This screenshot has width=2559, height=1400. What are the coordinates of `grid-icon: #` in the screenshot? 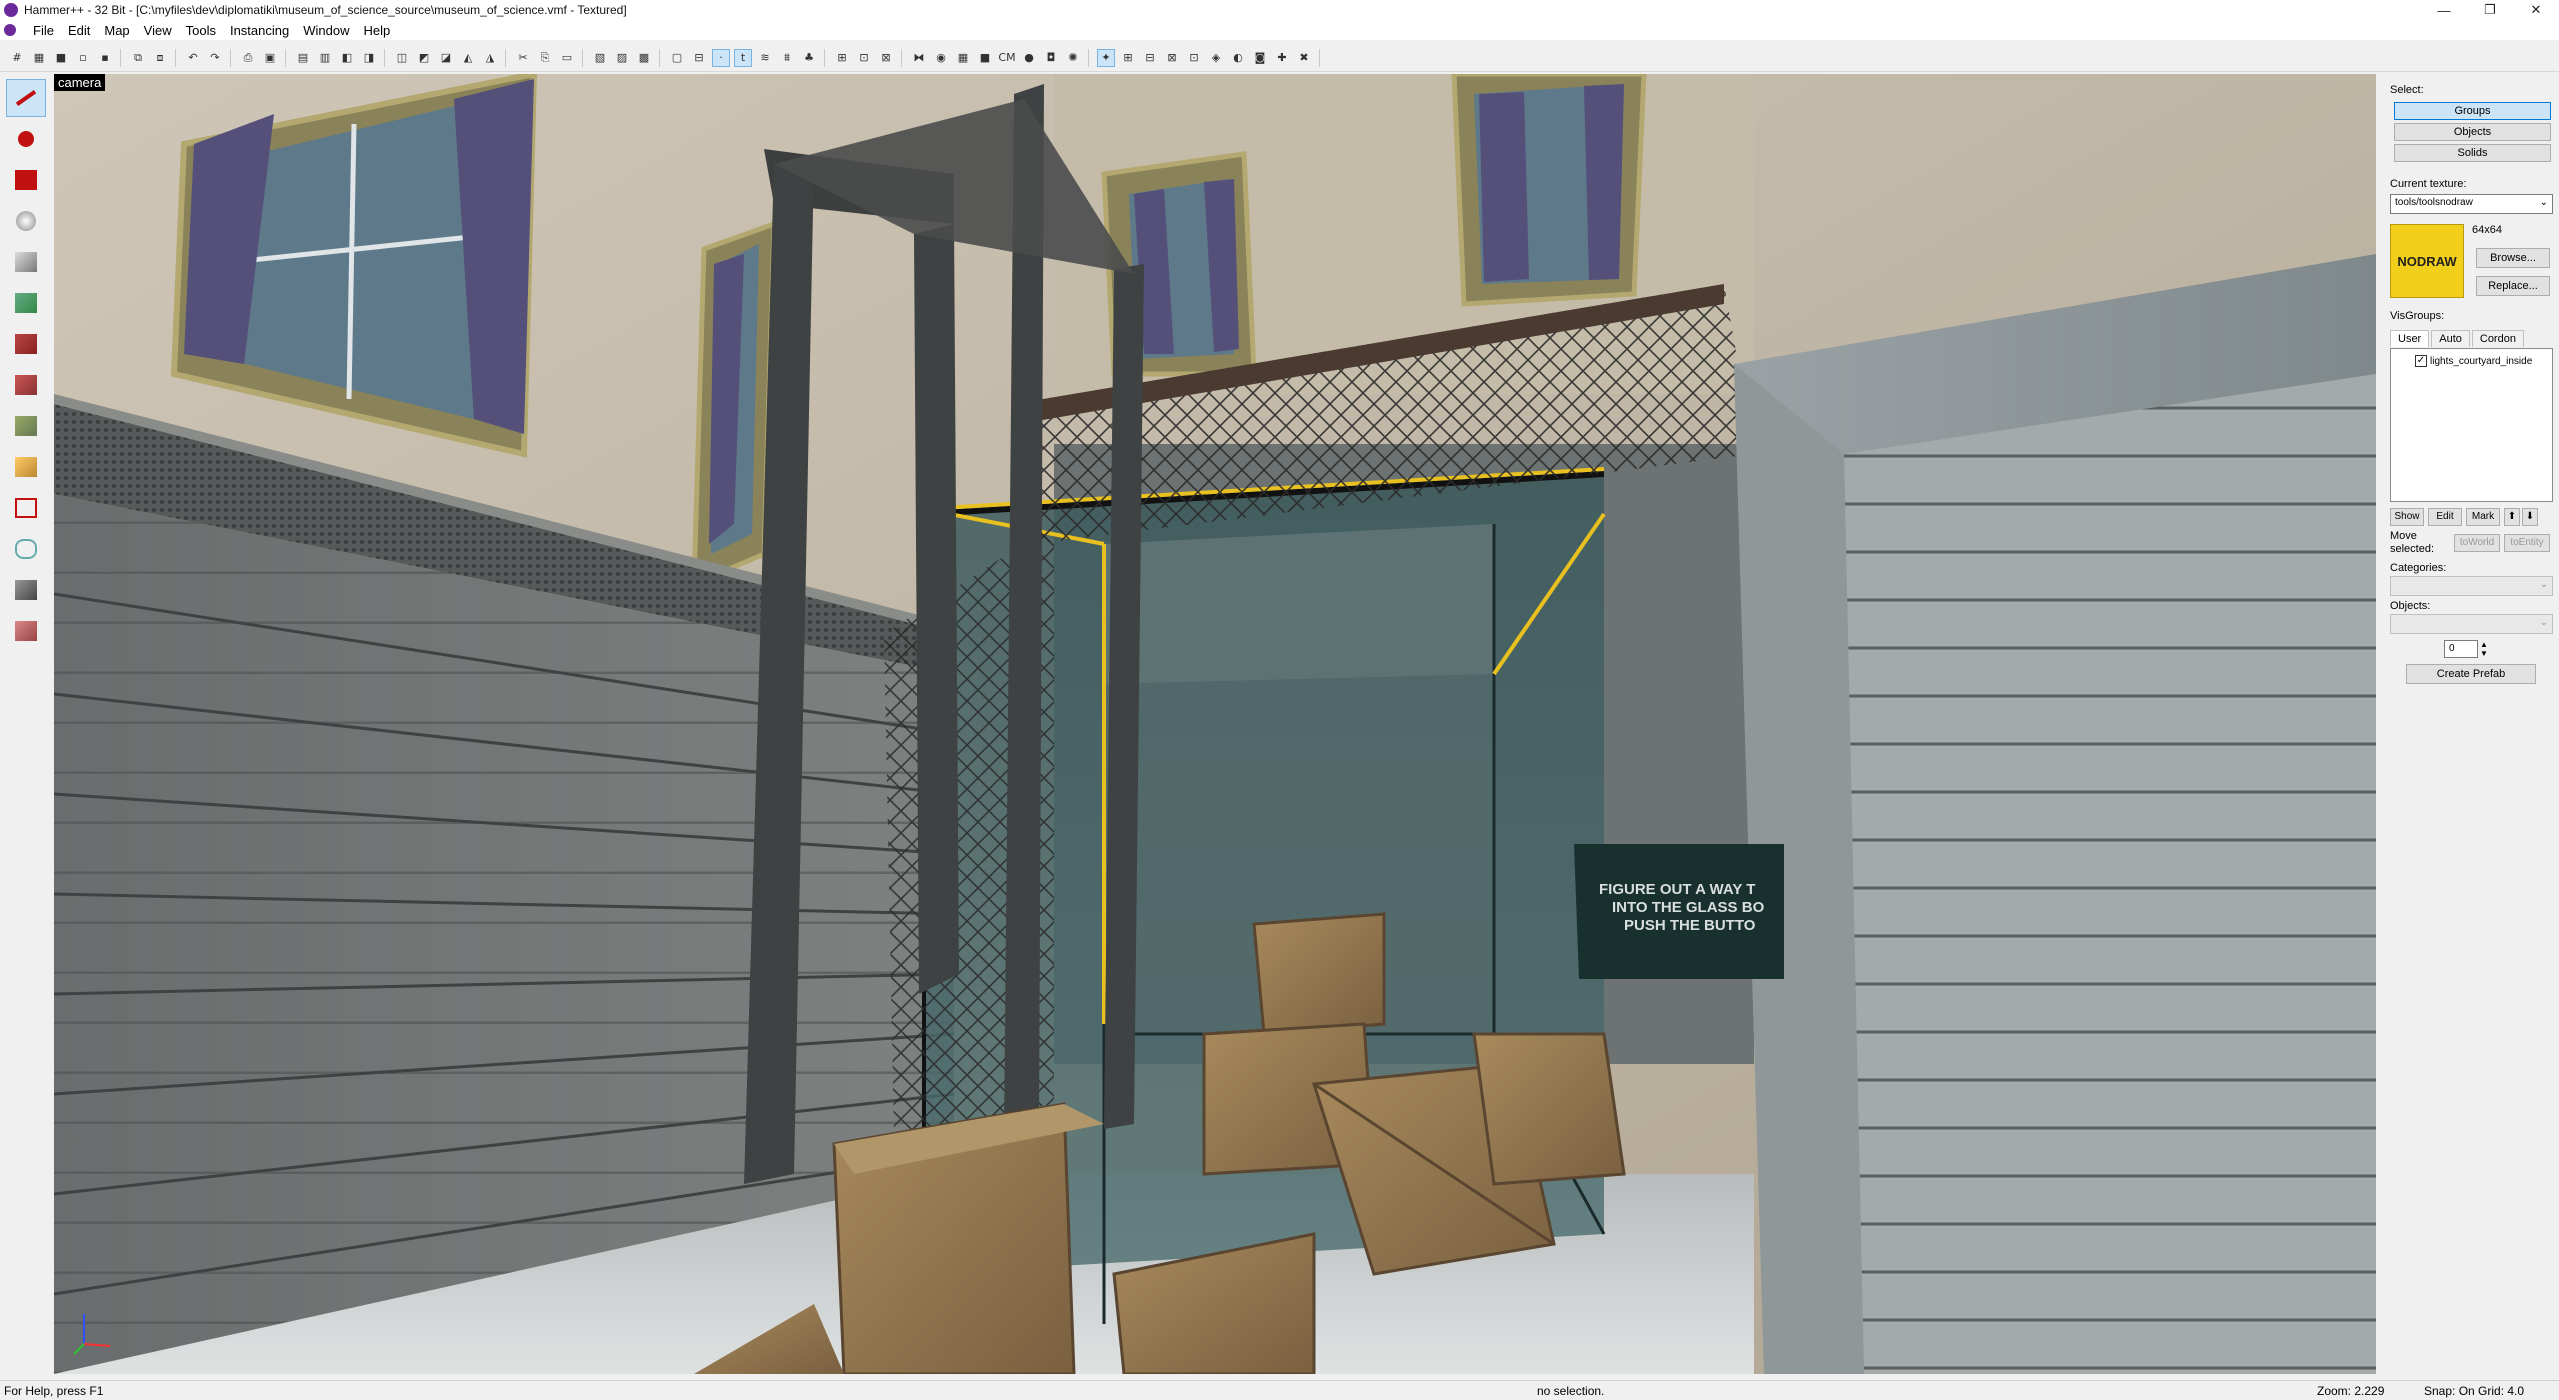 It's located at (17, 58).